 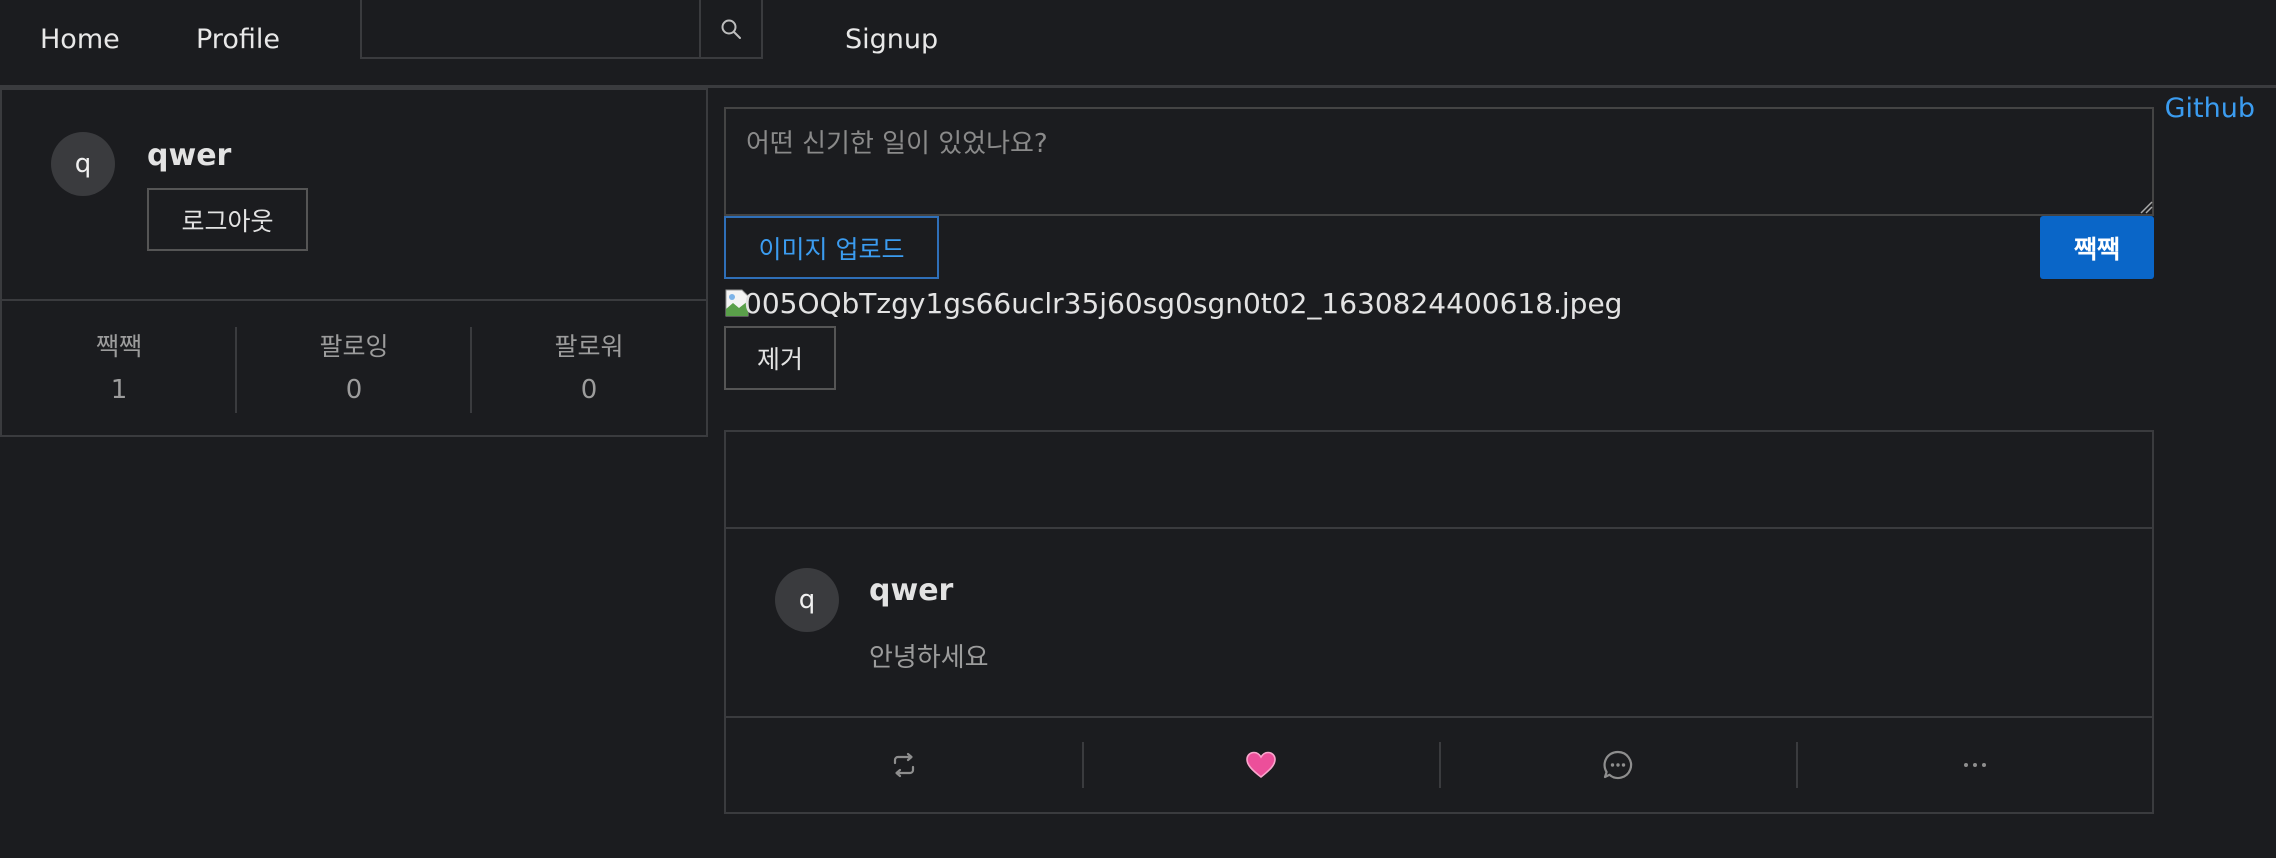 I want to click on stat-label: 팔로잉, so click(x=354, y=346).